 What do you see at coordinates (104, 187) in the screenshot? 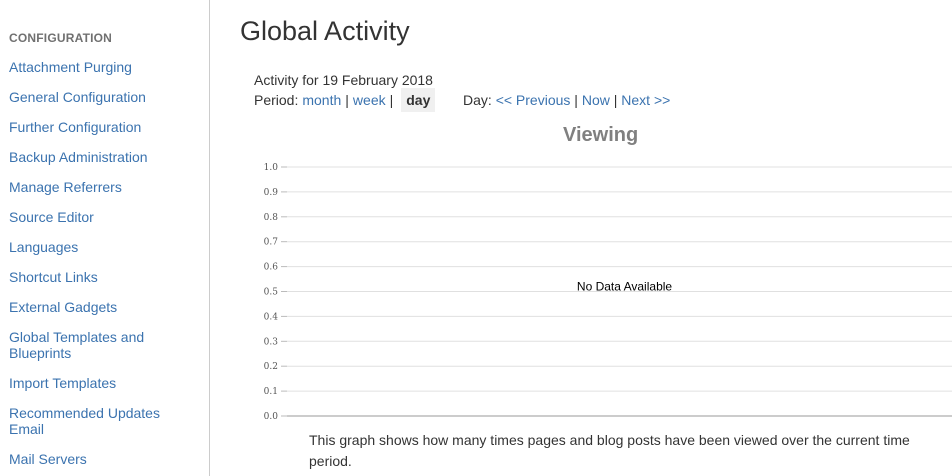
I see `sidebar-item-manage-referrers: Manage Referrers` at bounding box center [104, 187].